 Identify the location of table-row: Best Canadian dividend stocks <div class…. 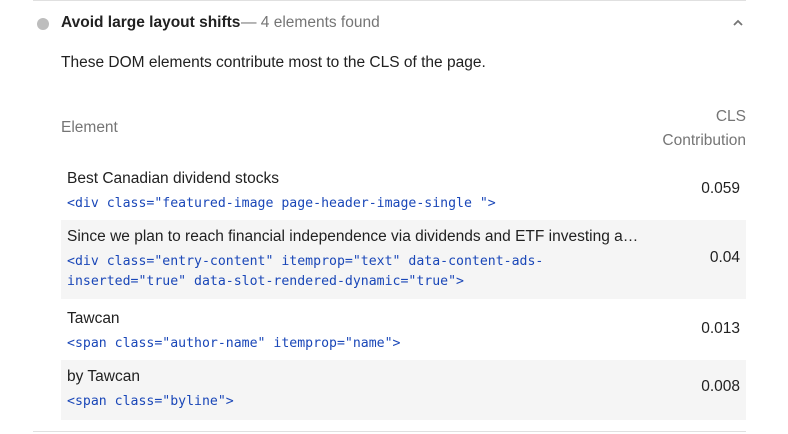
(403, 191).